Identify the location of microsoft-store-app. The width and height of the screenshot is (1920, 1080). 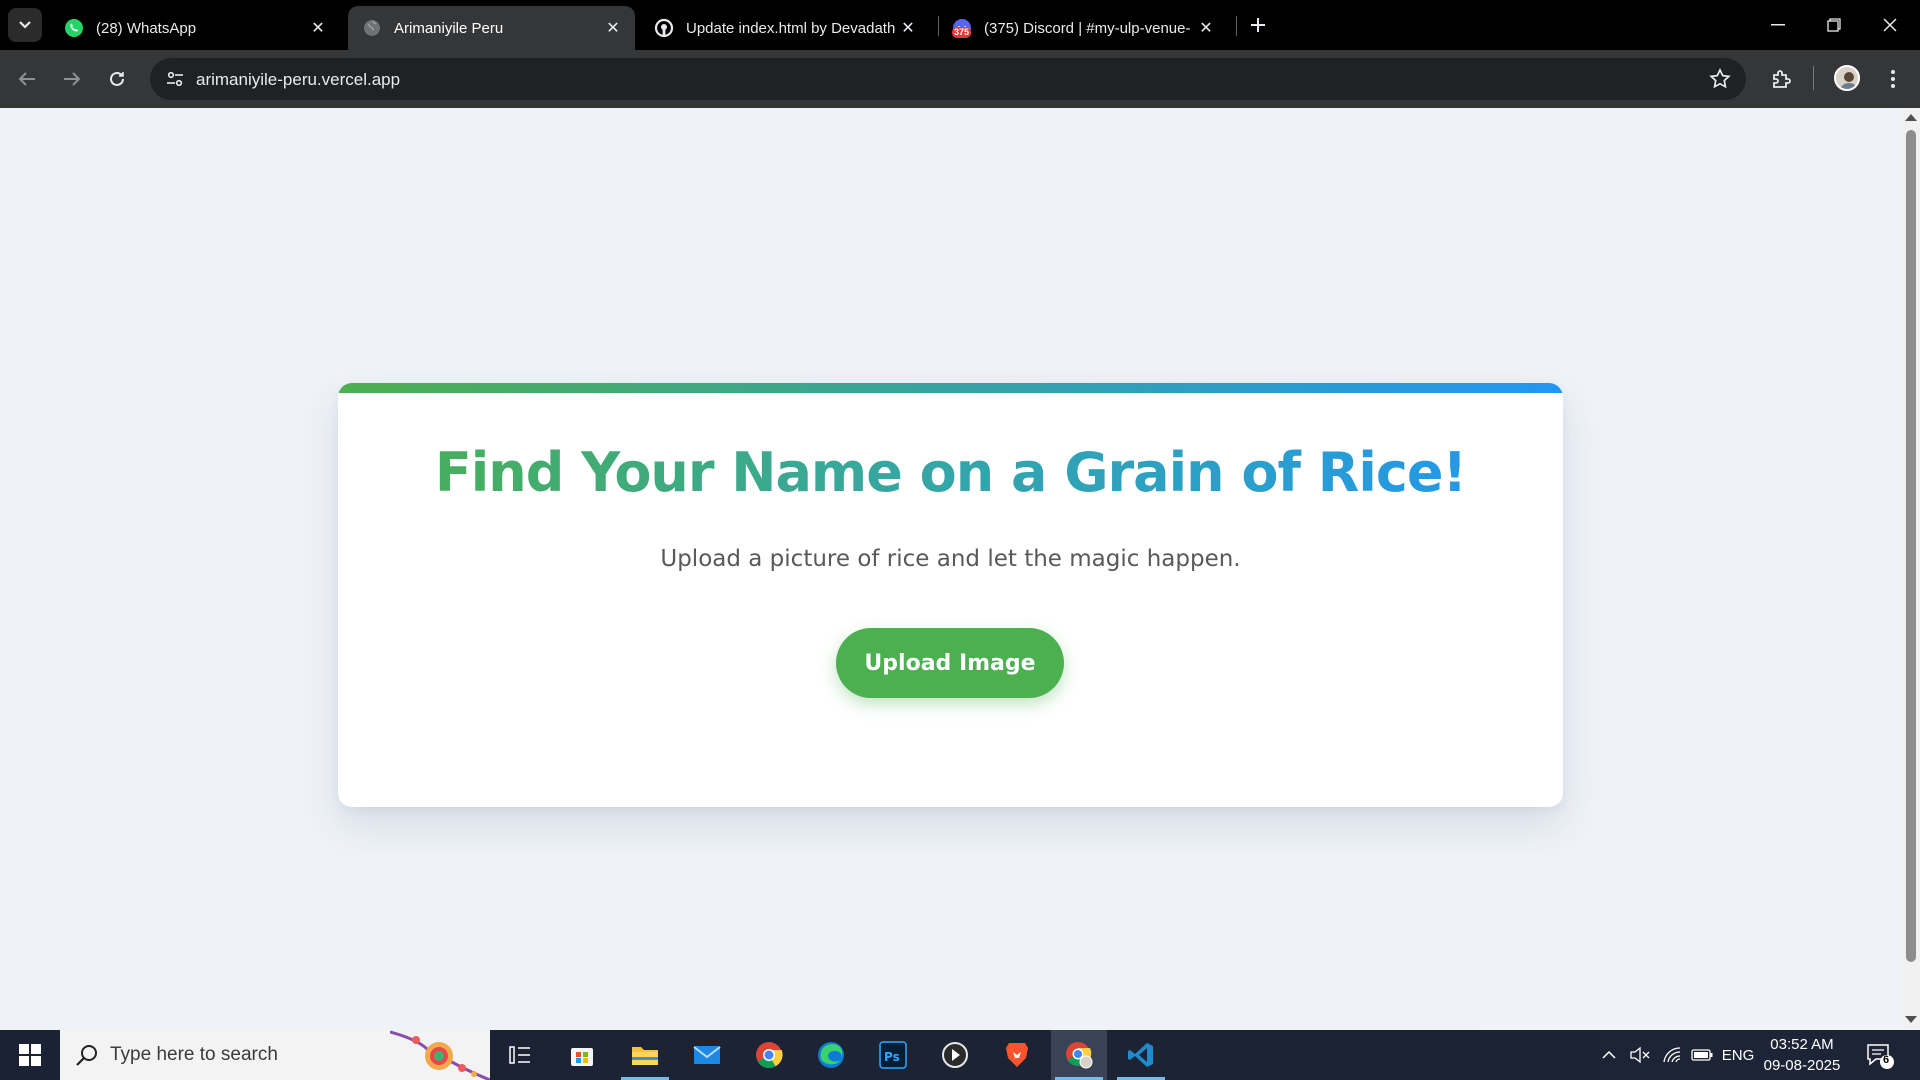
(582, 1055).